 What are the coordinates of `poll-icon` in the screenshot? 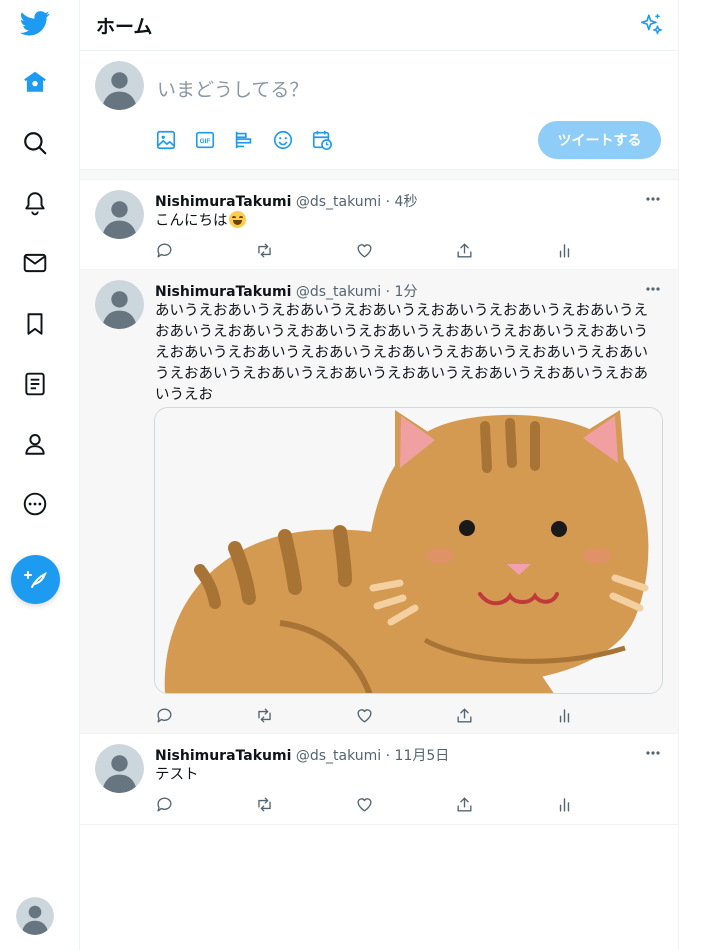 It's located at (252, 140).